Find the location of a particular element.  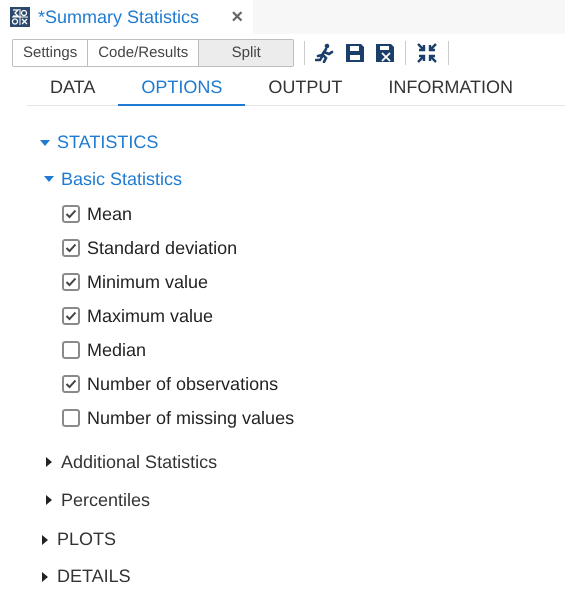

tab: INFORMATION is located at coordinates (450, 89).